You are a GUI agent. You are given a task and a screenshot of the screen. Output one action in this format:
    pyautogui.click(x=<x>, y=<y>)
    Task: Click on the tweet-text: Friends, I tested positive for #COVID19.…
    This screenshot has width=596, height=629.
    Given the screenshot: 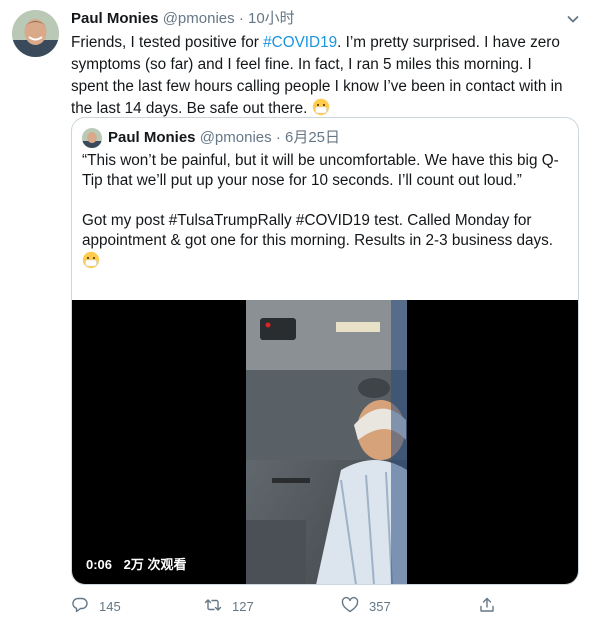 What is the action you would take?
    pyautogui.click(x=321, y=77)
    